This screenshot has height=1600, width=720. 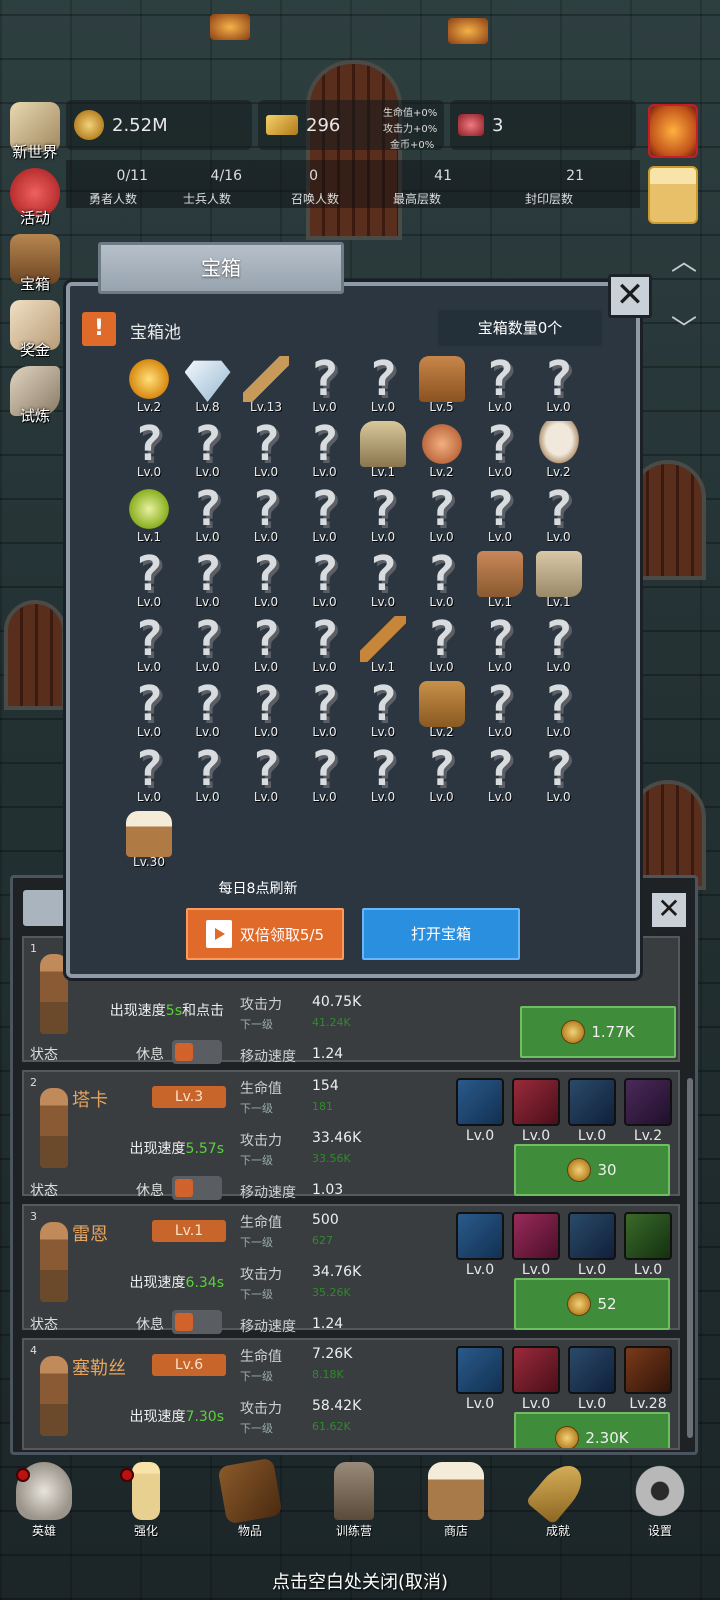 What do you see at coordinates (592, 1430) in the screenshot?
I see `upgrade-button: 2.30K` at bounding box center [592, 1430].